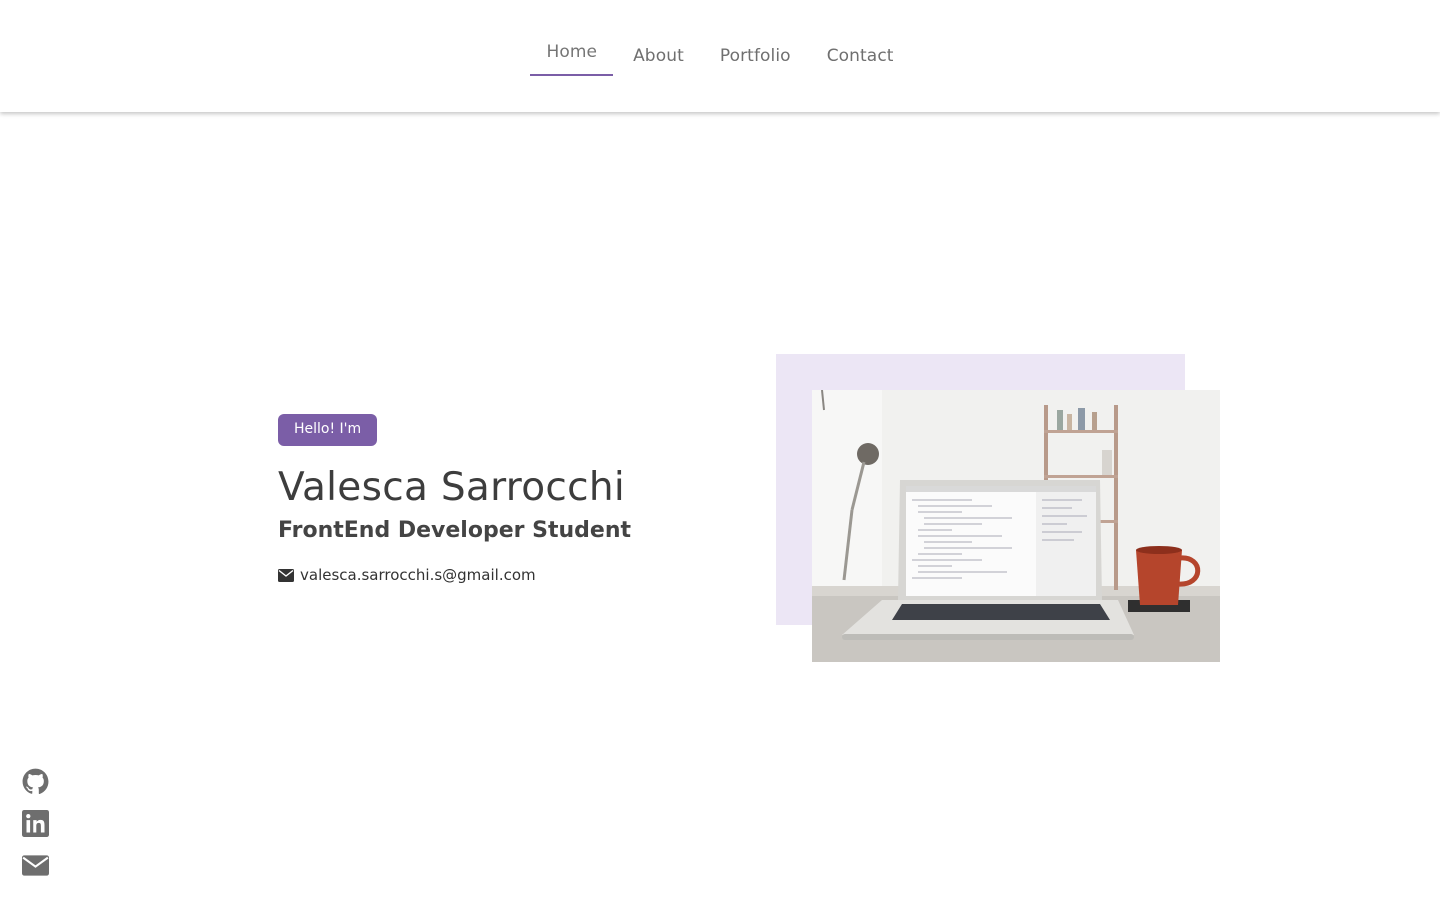 Image resolution: width=1440 pixels, height=900 pixels. Describe the element at coordinates (755, 56) in the screenshot. I see `nav-portfolio-link: Portfolio` at that location.